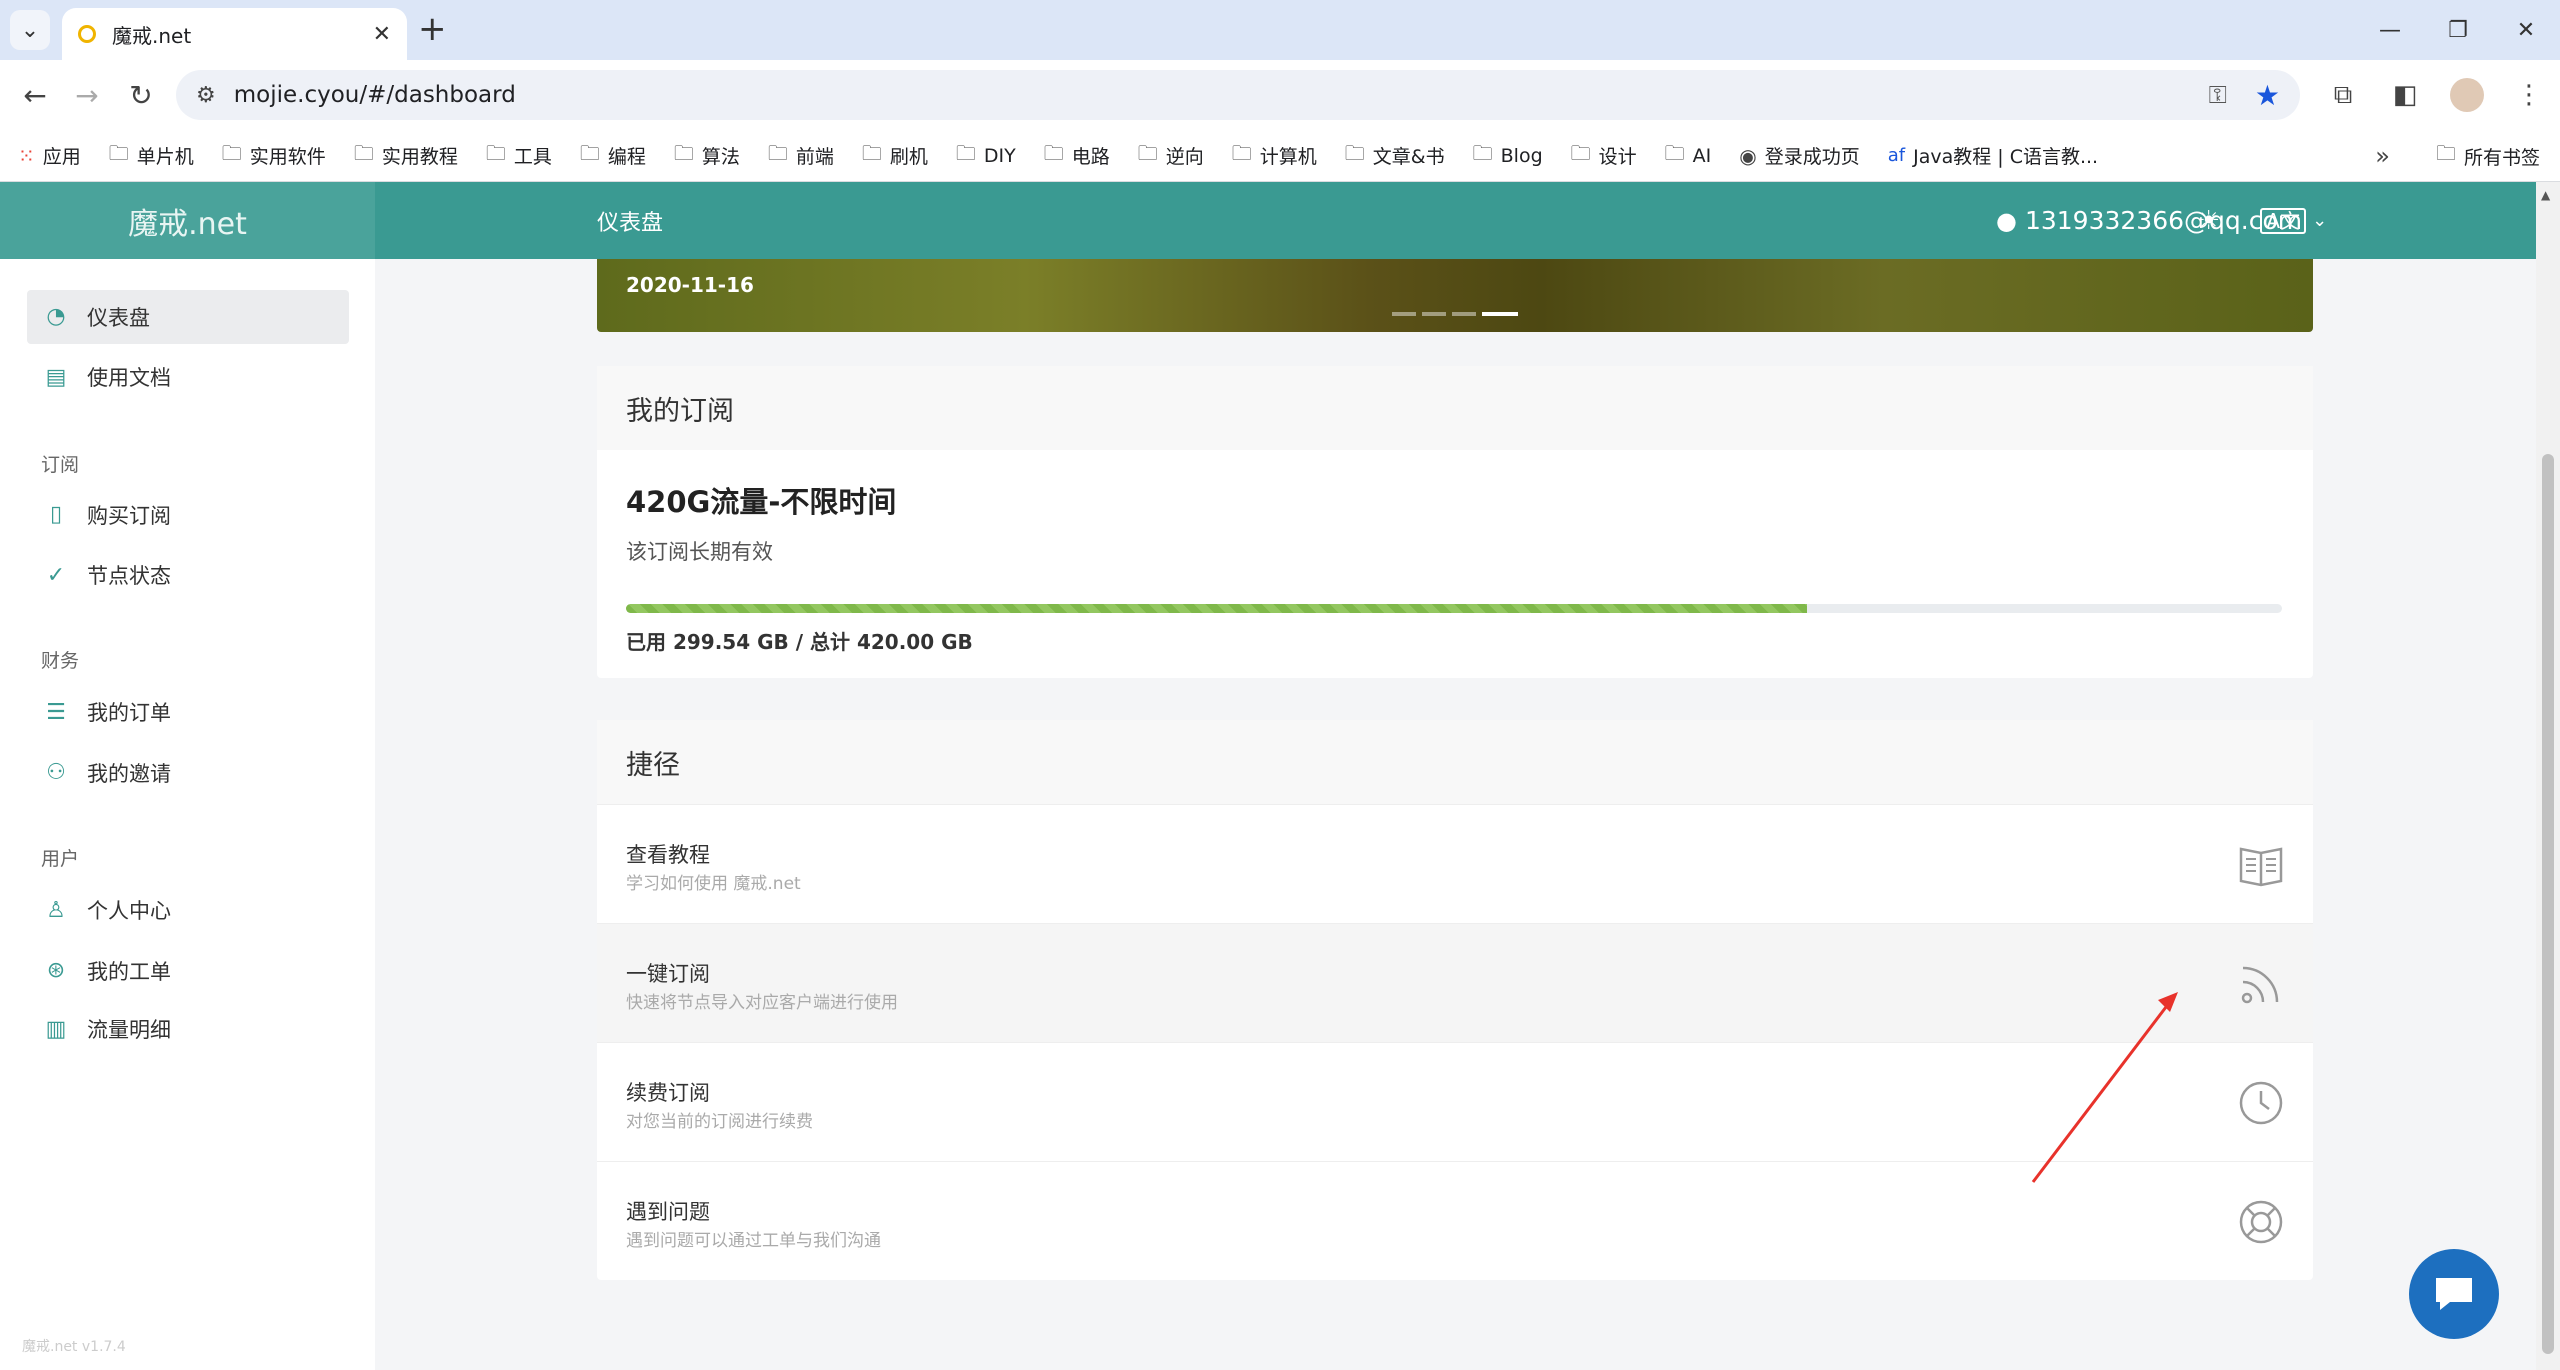 The width and height of the screenshot is (2560, 1370). I want to click on bookmark-label: 设计, so click(1617, 157).